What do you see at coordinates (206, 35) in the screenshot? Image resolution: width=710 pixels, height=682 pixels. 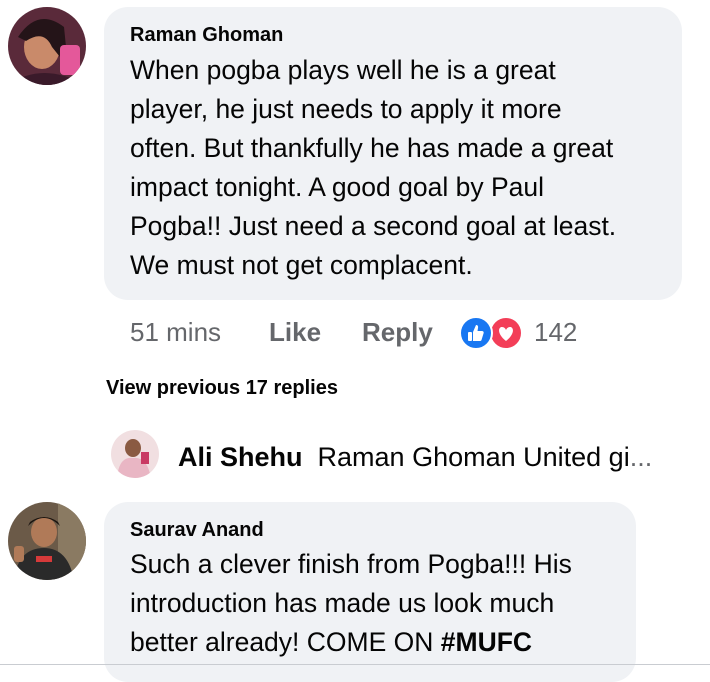 I see `comment-author: Raman Ghoman` at bounding box center [206, 35].